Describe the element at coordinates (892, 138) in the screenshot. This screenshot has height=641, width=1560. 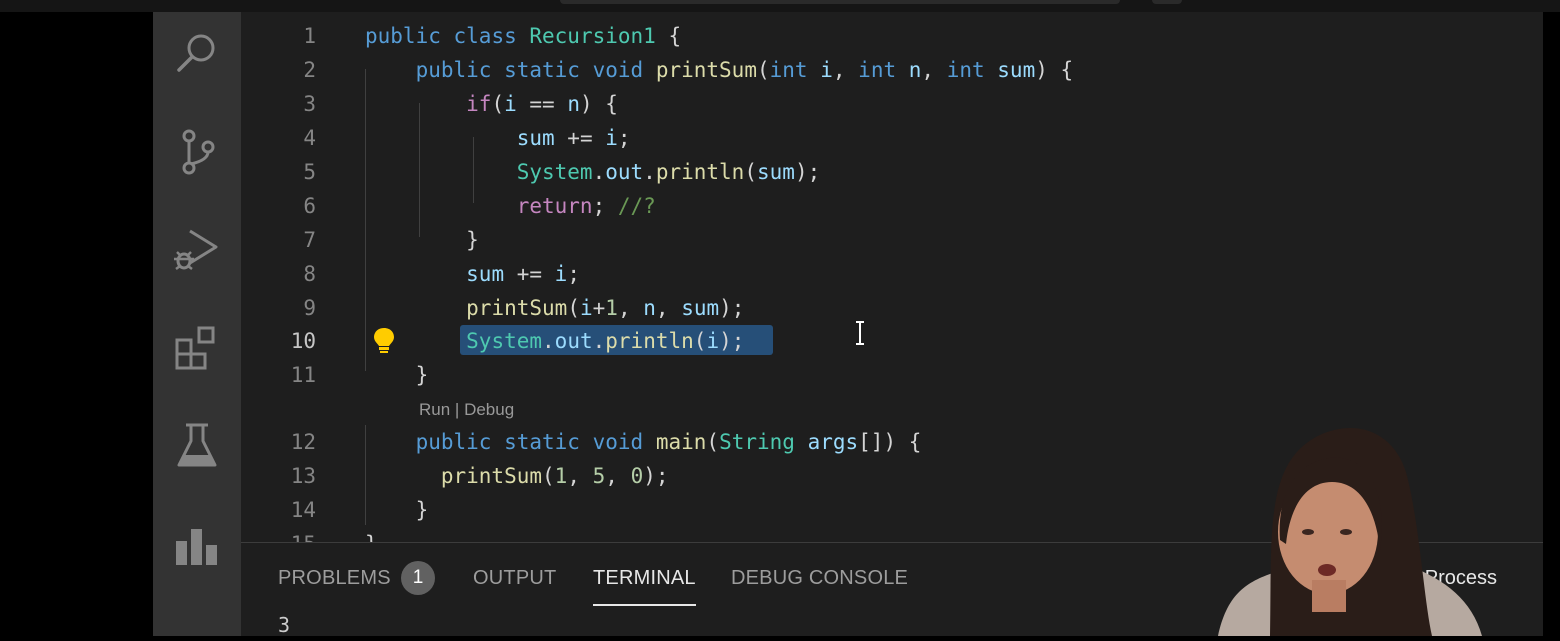
I see `code-line-4: 4 sum += i;` at that location.